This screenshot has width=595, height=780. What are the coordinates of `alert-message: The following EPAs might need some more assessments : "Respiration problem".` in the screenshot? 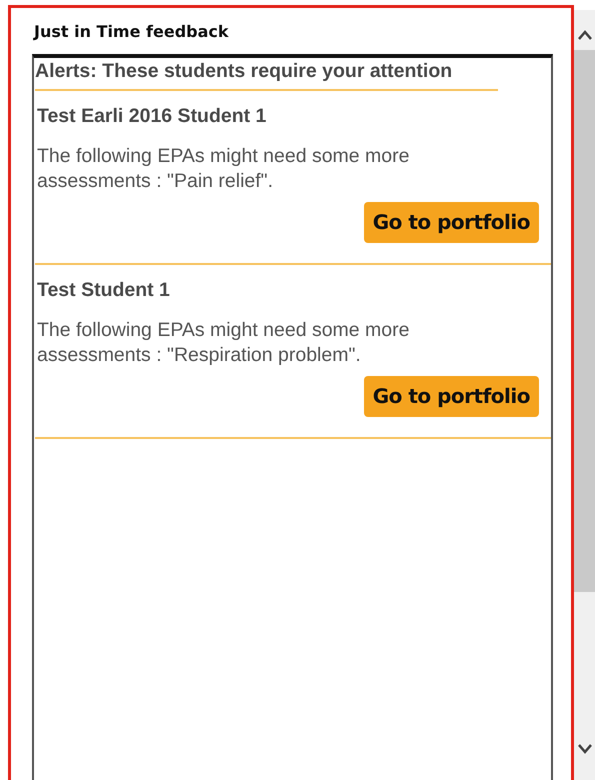 It's located at (223, 343).